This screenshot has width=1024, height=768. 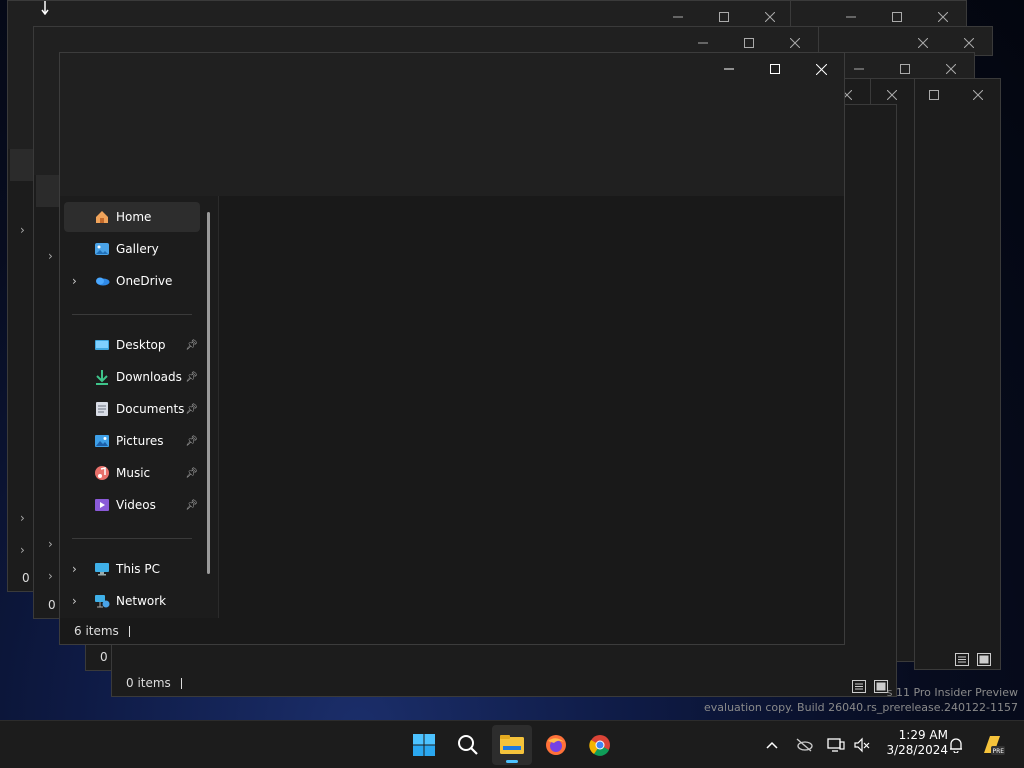 I want to click on chrome-icon, so click(x=600, y=745).